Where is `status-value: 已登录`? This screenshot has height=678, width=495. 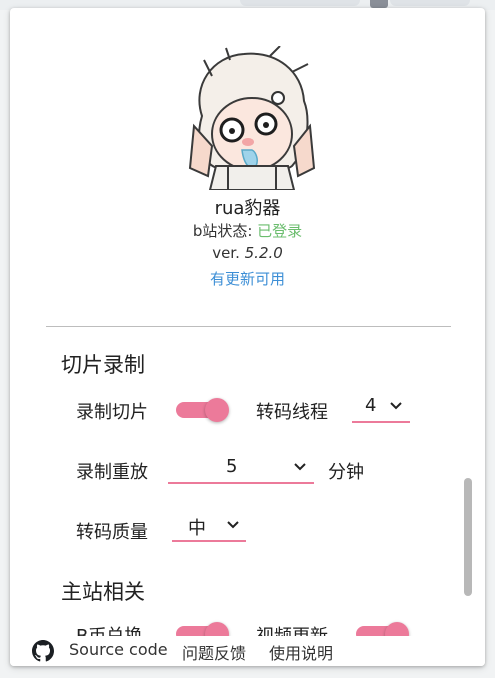
status-value: 已登录 is located at coordinates (280, 231).